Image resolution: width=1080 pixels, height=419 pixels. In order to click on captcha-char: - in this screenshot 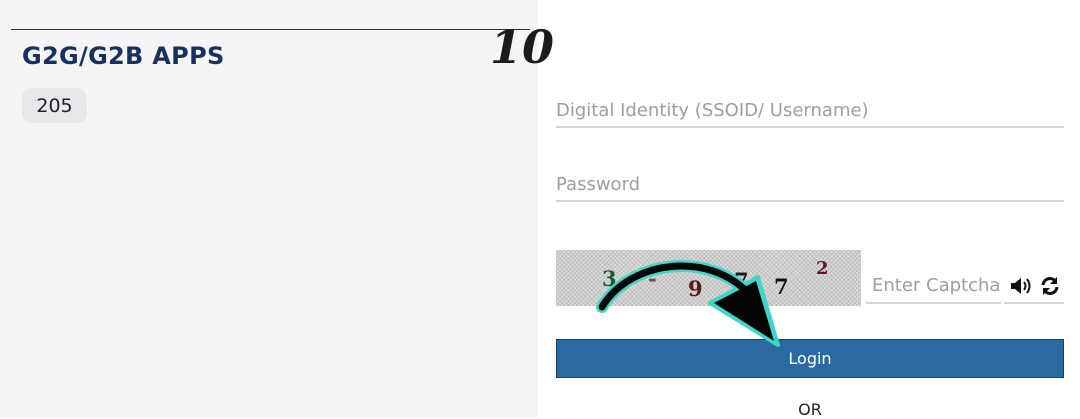, I will do `click(652, 278)`.